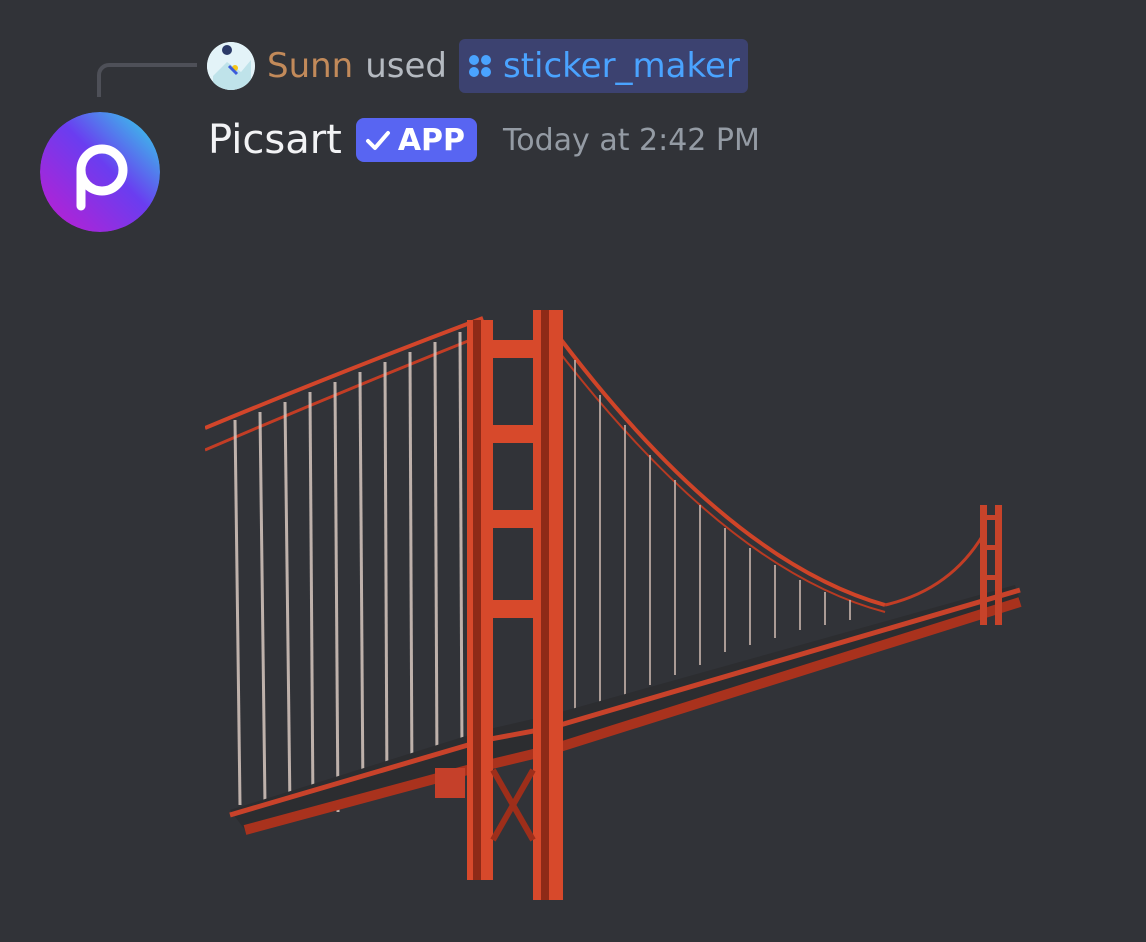  I want to click on reply-action-text: used, so click(406, 66).